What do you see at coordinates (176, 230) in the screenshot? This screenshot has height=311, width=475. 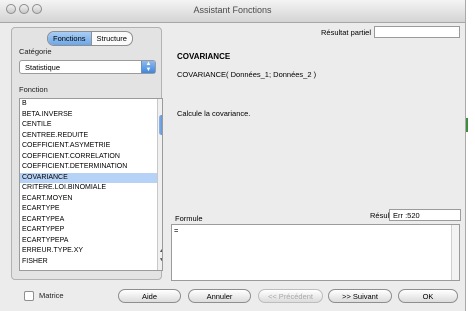 I see `formula-text: =` at bounding box center [176, 230].